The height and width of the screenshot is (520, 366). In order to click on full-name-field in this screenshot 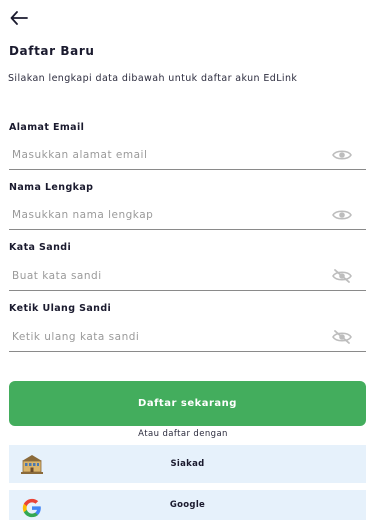, I will do `click(187, 215)`.